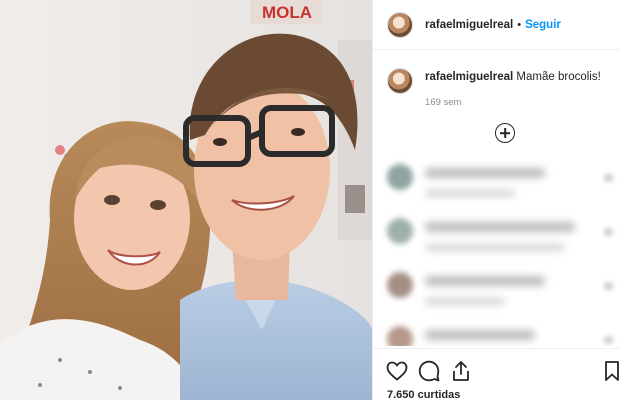 This screenshot has height=400, width=620. I want to click on caption-text: Mamãe brocolis!, so click(558, 77).